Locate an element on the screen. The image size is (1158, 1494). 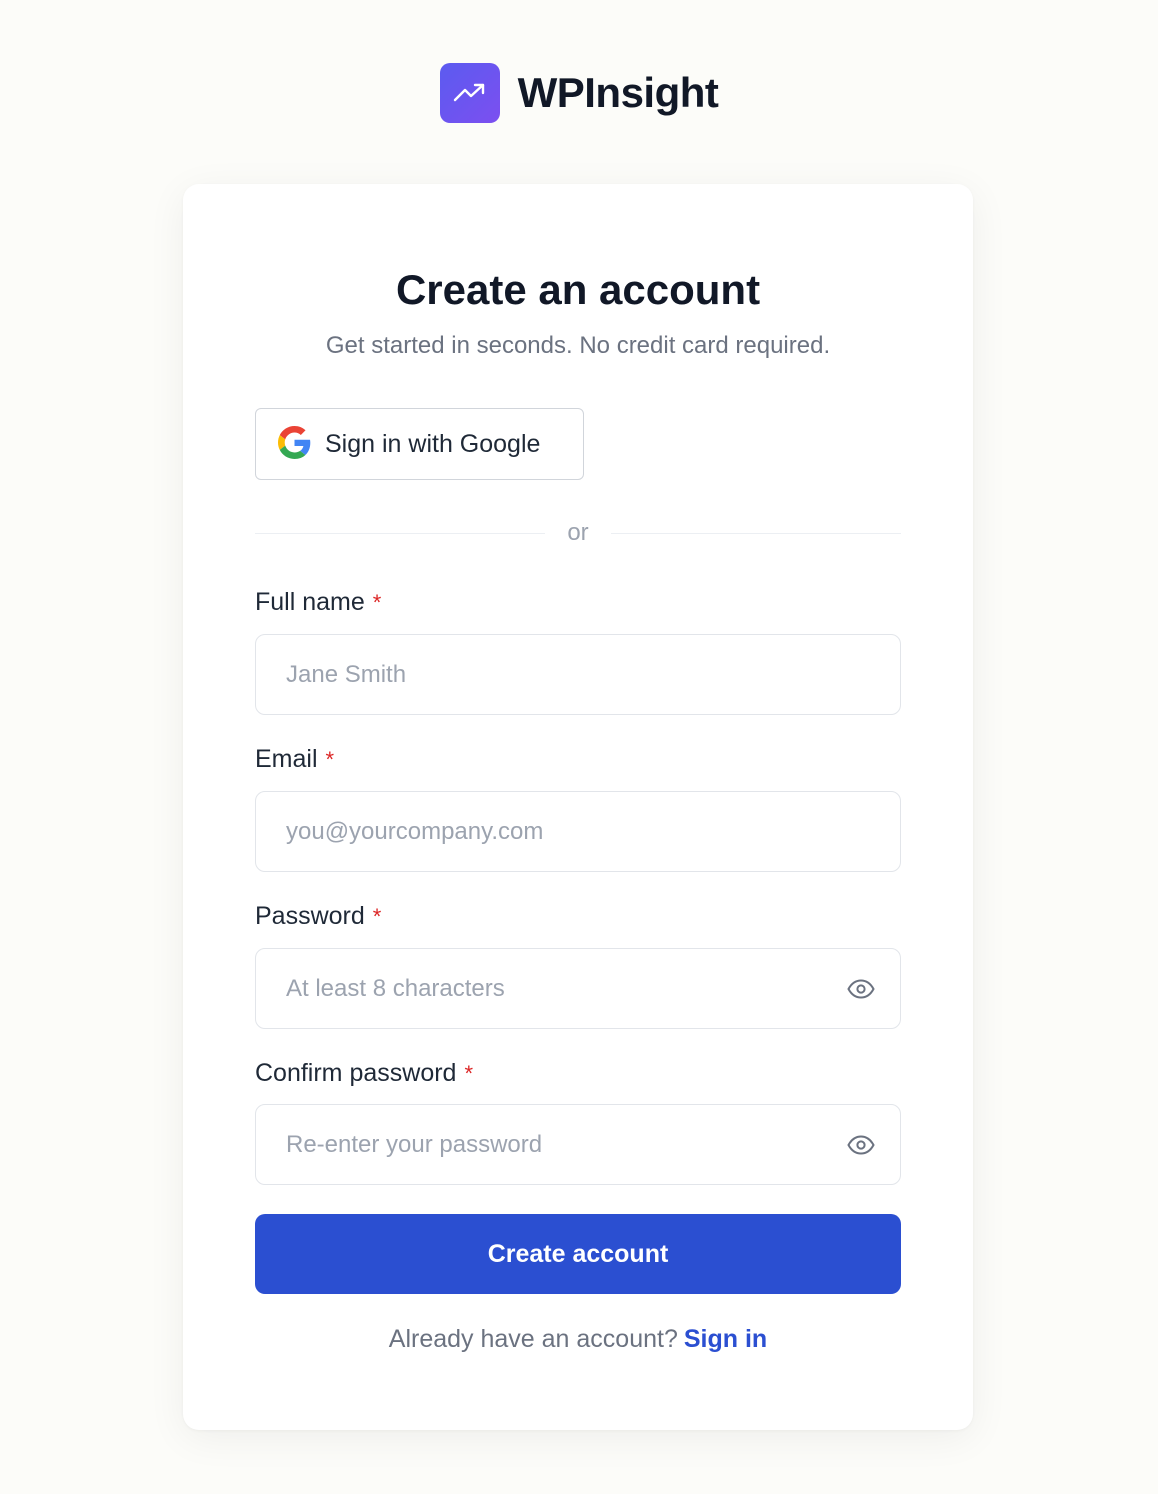
password-label-text: Password is located at coordinates (310, 916).